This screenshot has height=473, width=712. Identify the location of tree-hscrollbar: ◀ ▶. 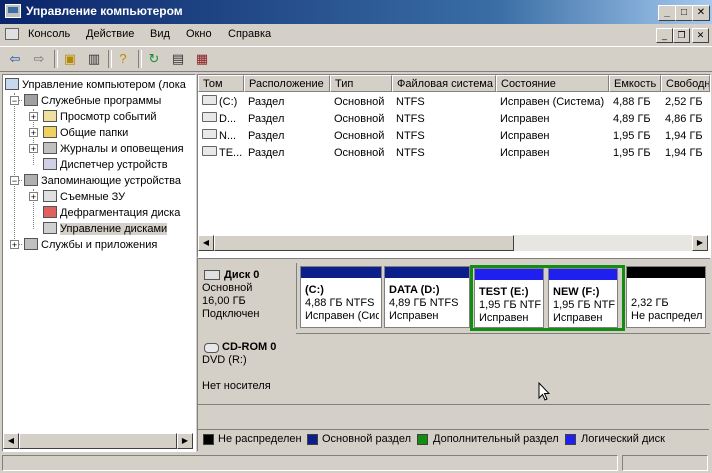
(98, 441).